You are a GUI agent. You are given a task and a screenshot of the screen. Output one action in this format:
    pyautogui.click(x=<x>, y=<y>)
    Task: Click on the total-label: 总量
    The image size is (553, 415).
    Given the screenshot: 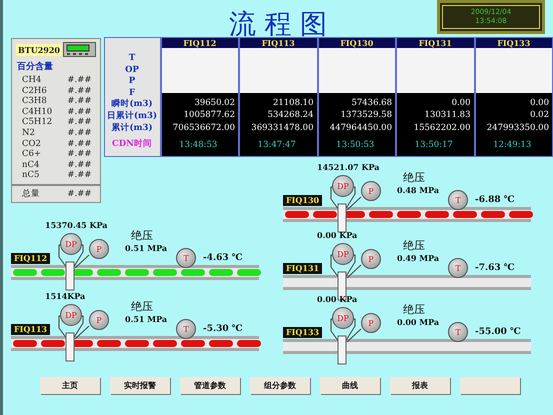 What is the action you would take?
    pyautogui.click(x=31, y=194)
    